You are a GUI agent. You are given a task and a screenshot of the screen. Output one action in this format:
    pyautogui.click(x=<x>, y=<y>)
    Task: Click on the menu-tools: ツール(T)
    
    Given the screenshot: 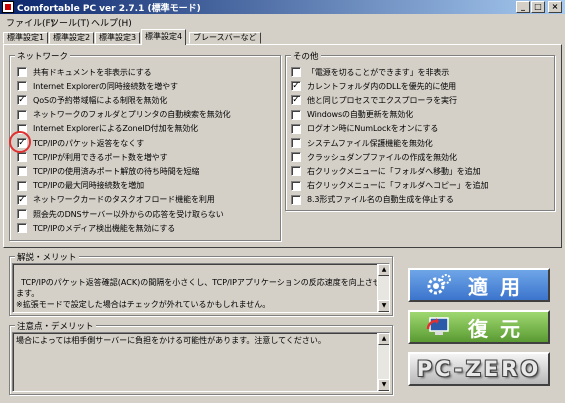 What is the action you would take?
    pyautogui.click(x=70, y=22)
    